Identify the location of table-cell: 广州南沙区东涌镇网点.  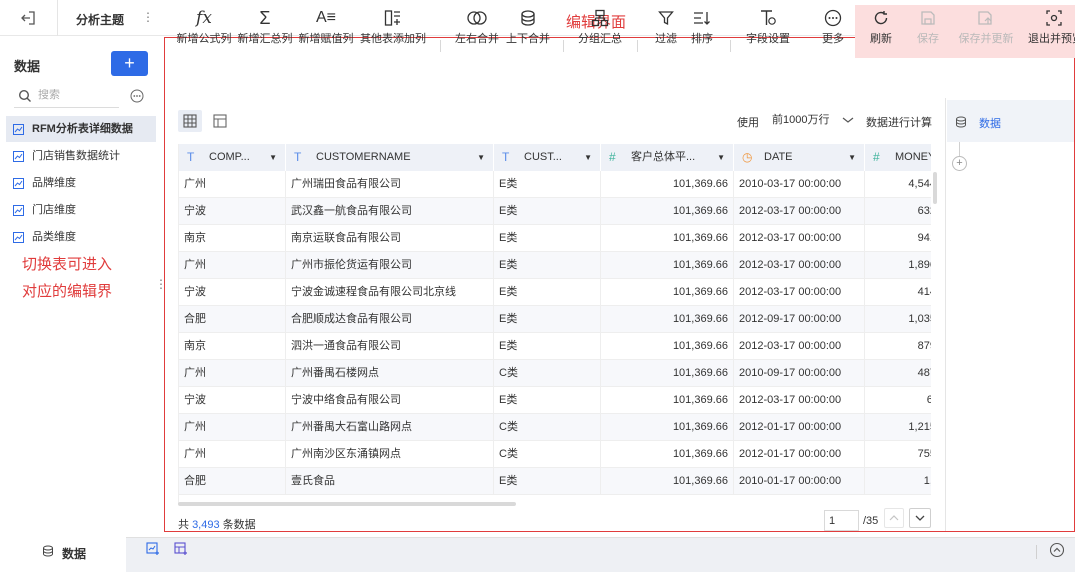
(390, 454).